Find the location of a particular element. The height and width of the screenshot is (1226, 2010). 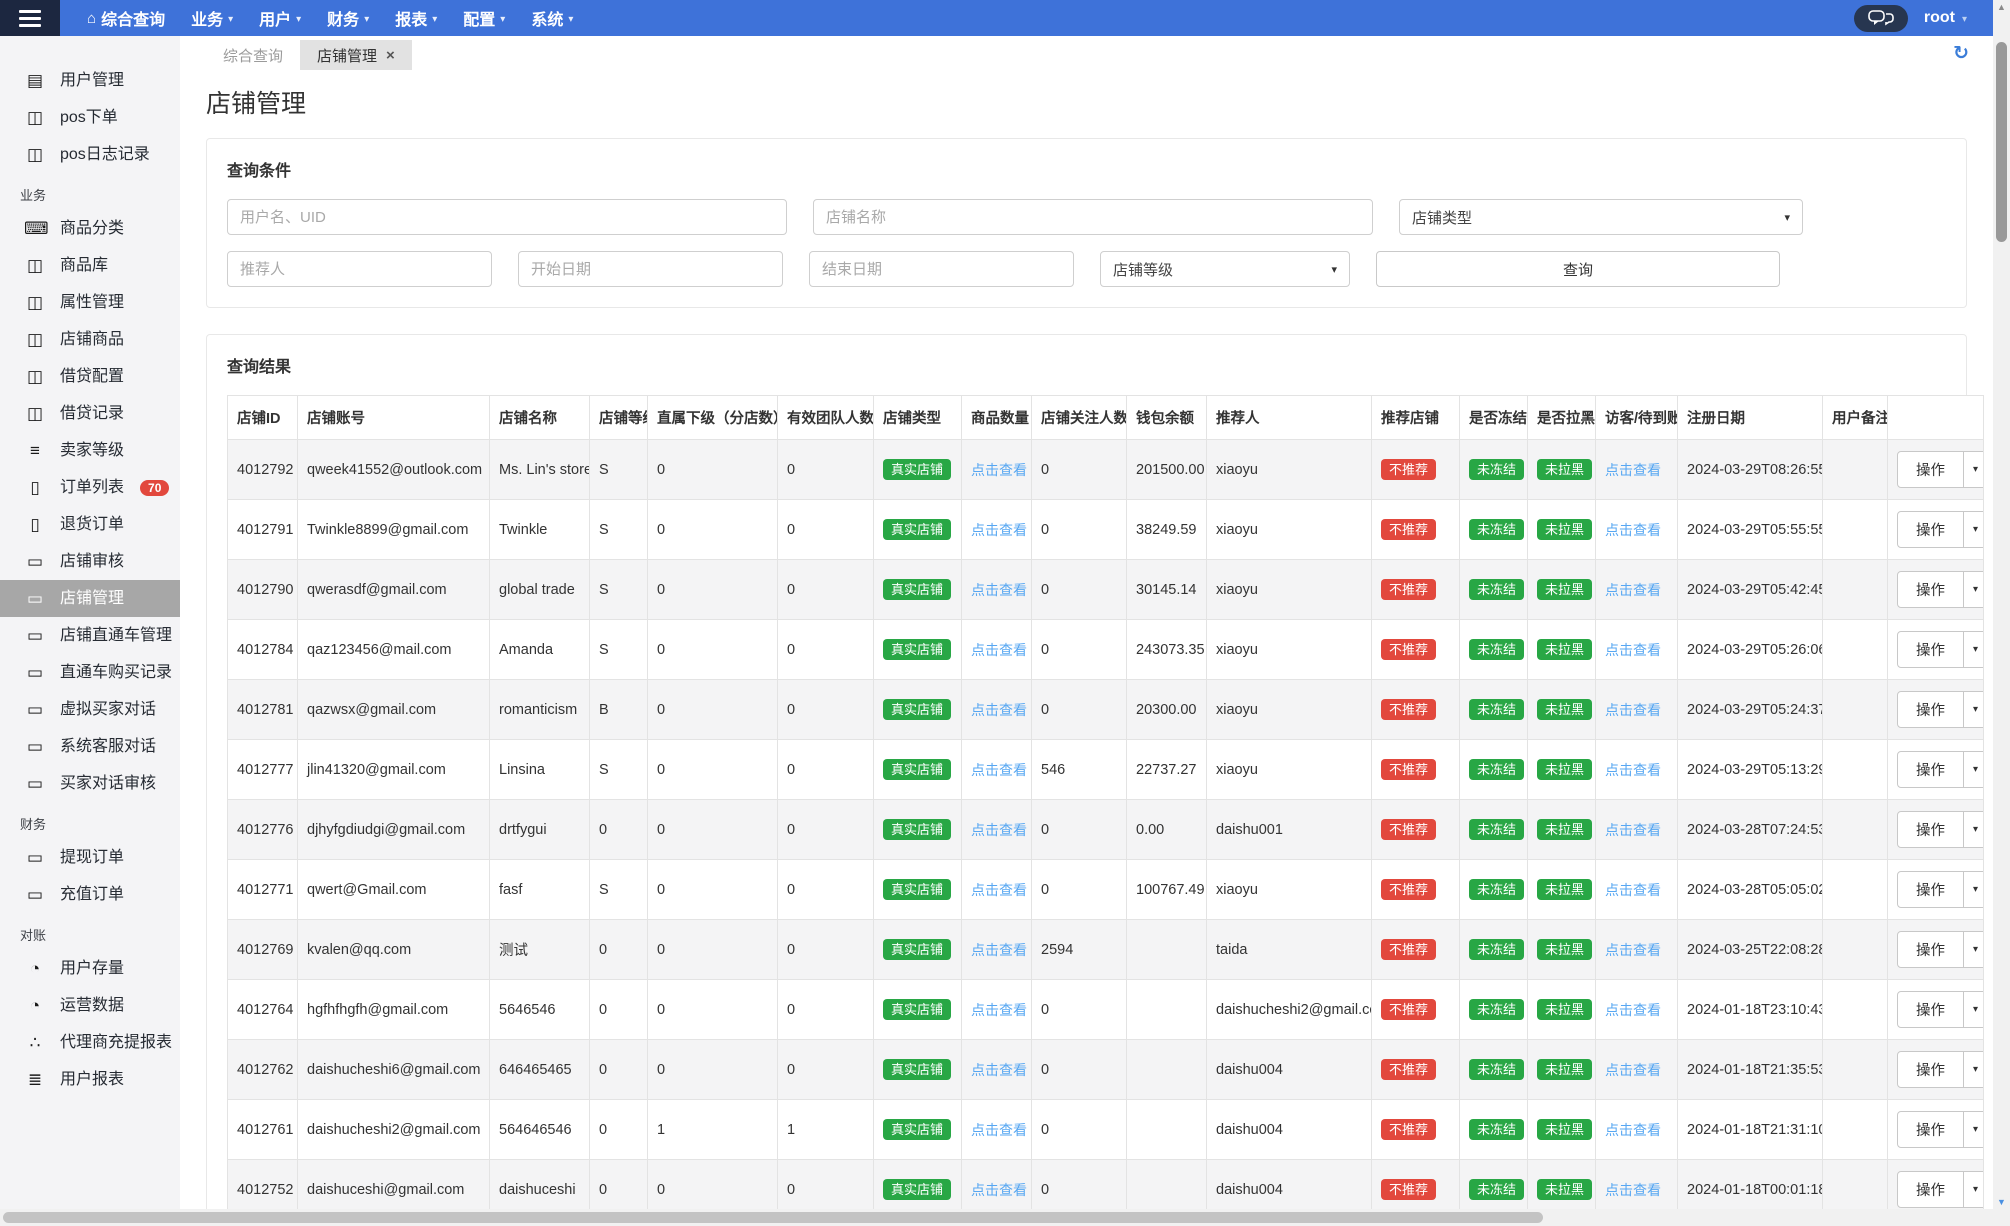

horizontal-scrollbar-thumb is located at coordinates (773, 1217).